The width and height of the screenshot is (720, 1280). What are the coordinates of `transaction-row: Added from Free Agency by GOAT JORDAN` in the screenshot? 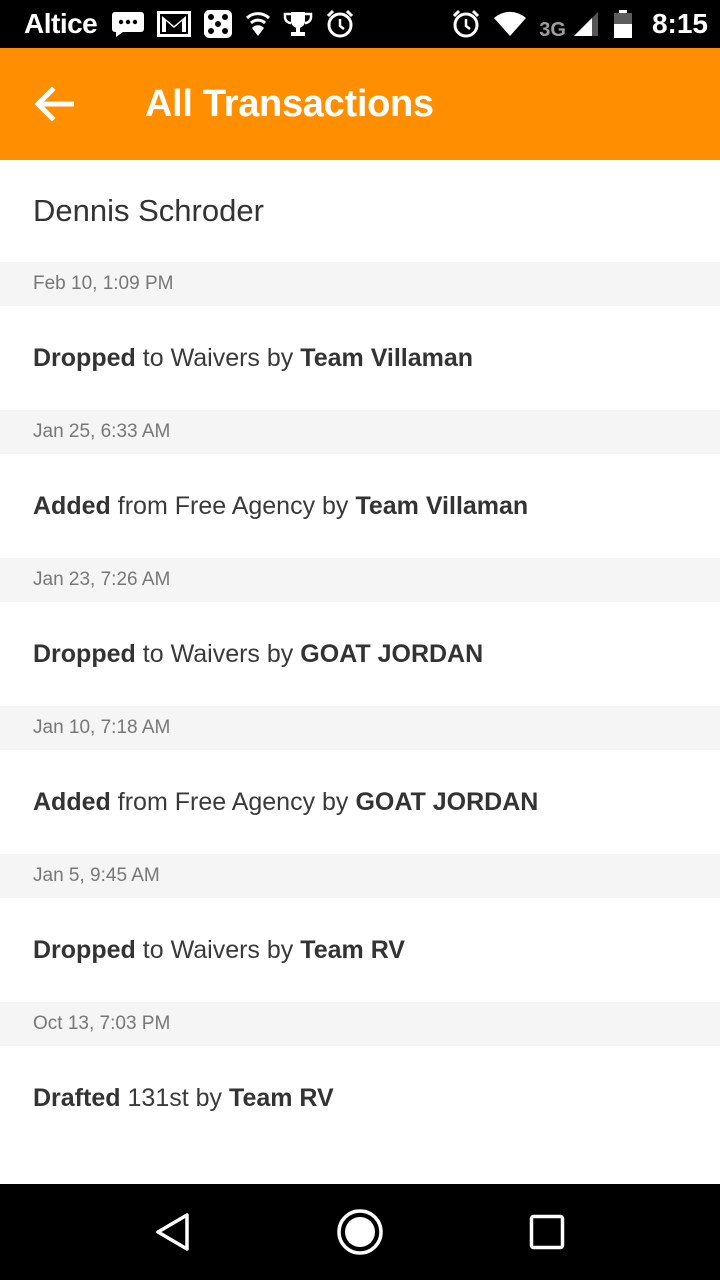 It's located at (360, 802).